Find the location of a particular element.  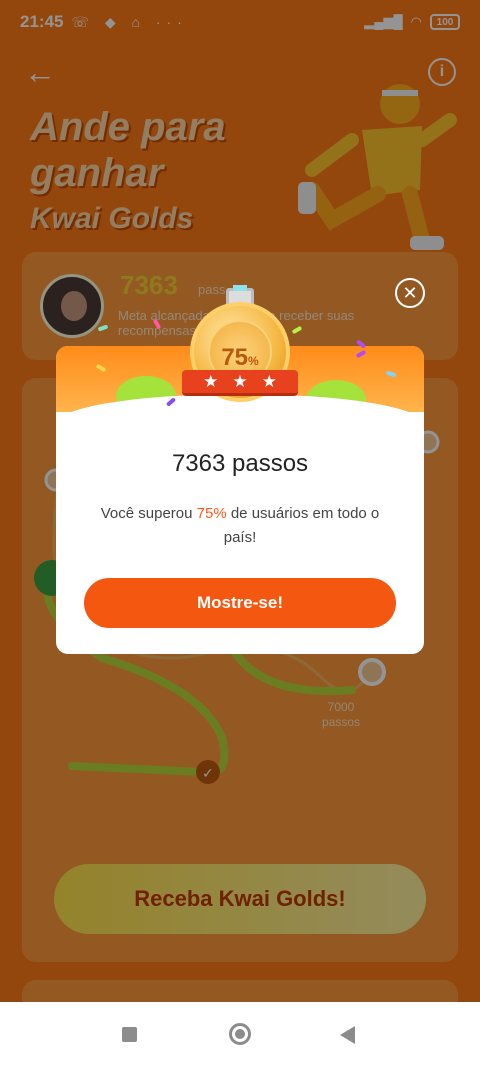

system-nav-bar is located at coordinates (240, 1034).